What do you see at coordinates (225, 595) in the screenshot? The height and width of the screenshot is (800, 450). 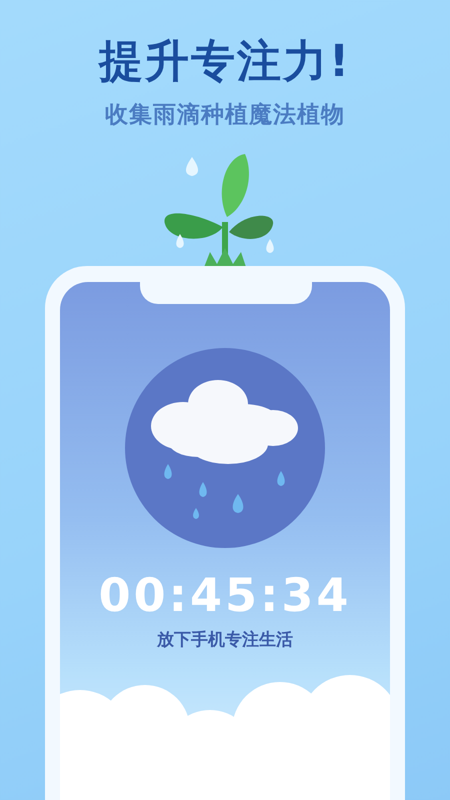 I see `timer-readout: 00:45:34` at bounding box center [225, 595].